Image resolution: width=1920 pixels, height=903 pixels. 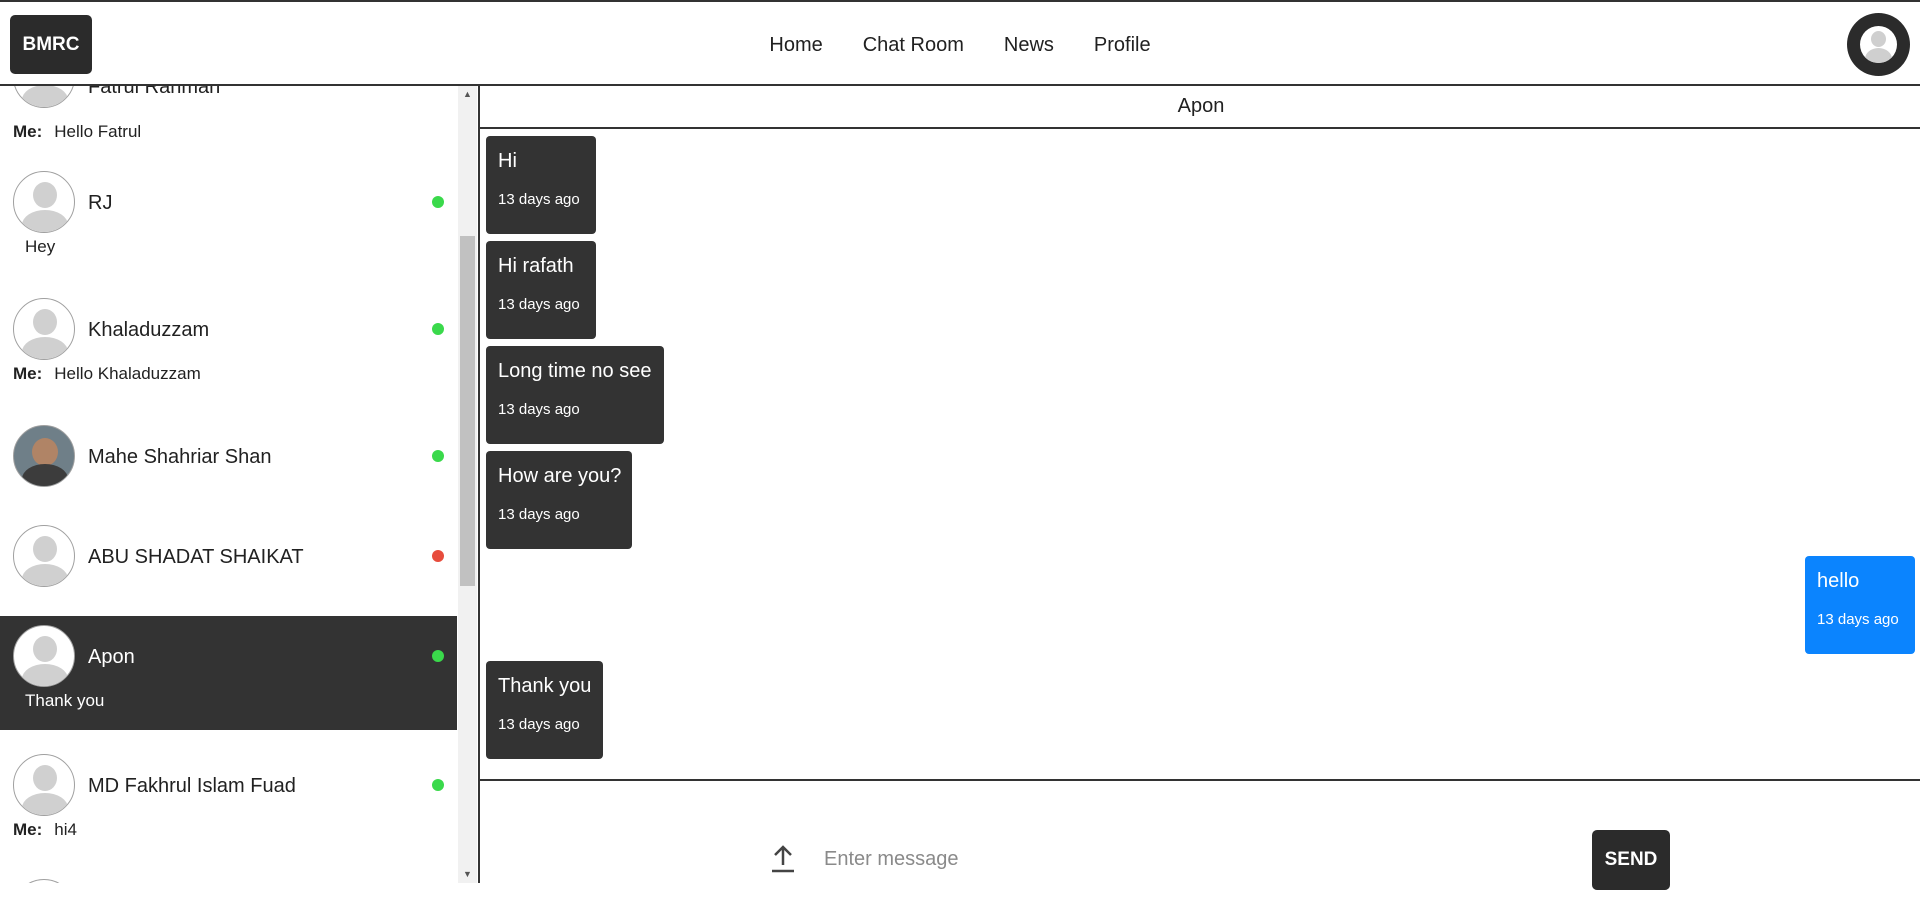 What do you see at coordinates (507, 161) in the screenshot?
I see `message-text: Hi` at bounding box center [507, 161].